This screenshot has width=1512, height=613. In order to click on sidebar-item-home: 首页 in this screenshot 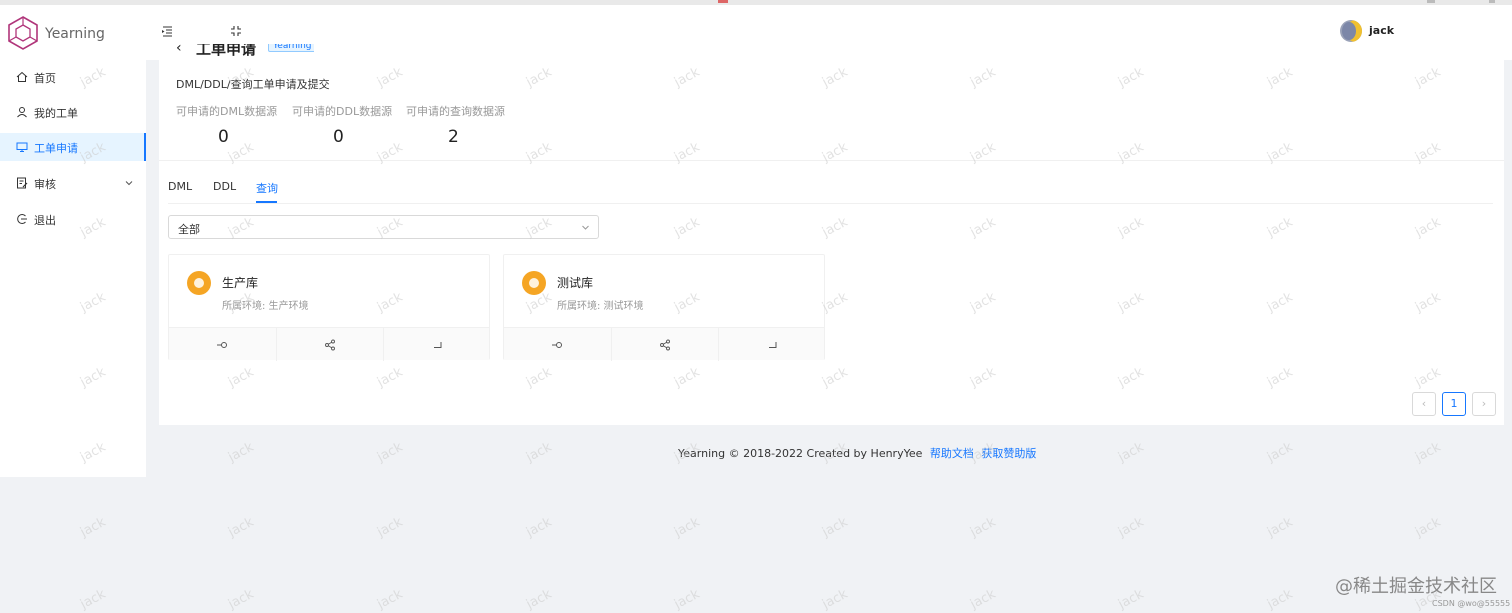, I will do `click(73, 77)`.